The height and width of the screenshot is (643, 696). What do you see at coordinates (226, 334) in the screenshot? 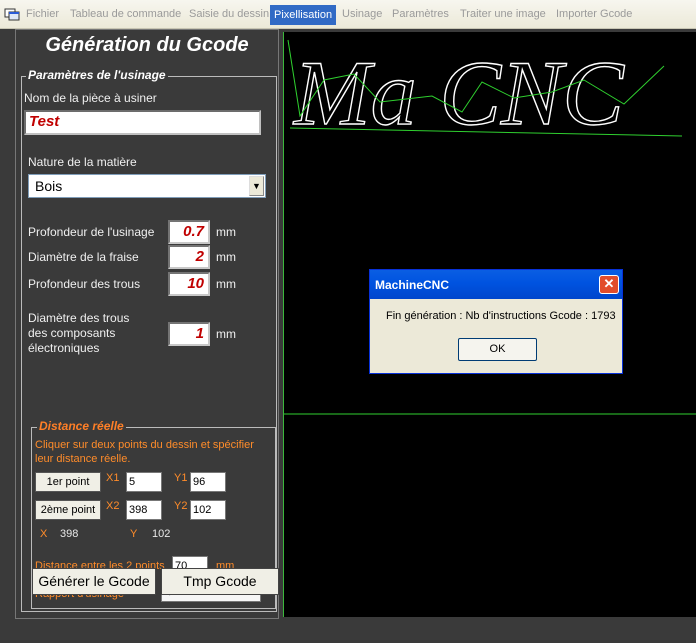
I see `holes-diameter-unit: mm` at bounding box center [226, 334].